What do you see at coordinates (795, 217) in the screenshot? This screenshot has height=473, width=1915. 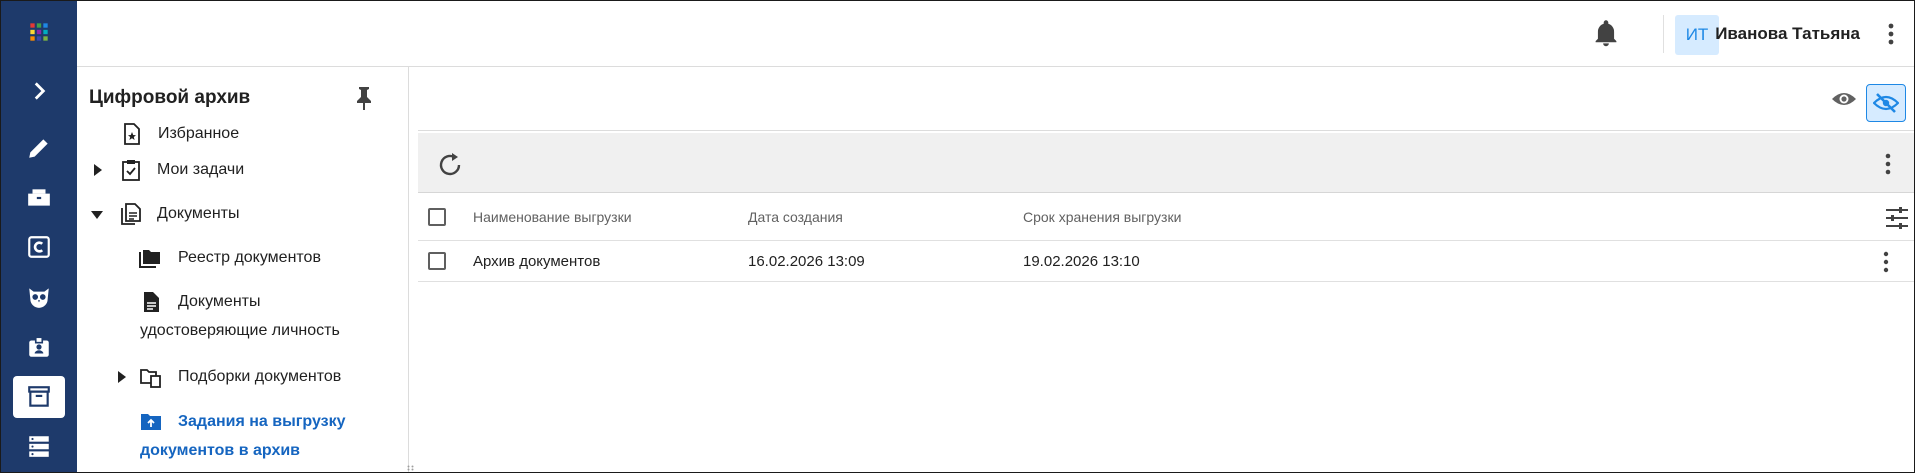 I see `column-header-created: Дата создания` at bounding box center [795, 217].